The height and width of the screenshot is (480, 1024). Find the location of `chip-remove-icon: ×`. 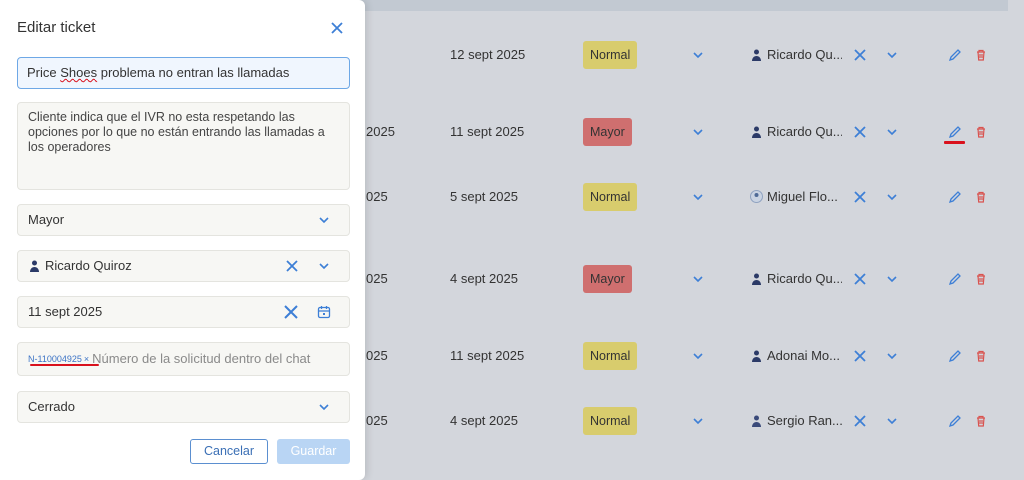

chip-remove-icon: × is located at coordinates (86, 359).